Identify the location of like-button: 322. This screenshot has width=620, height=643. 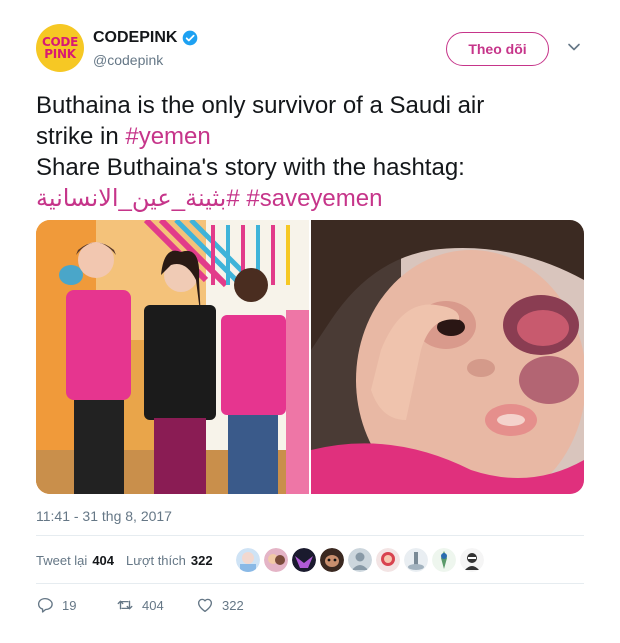
(236, 605).